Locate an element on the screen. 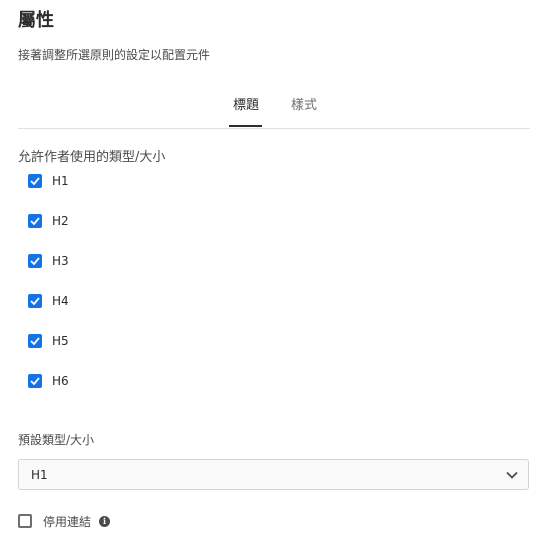 The height and width of the screenshot is (549, 557). disable-link-label: 停用連結 is located at coordinates (67, 521).